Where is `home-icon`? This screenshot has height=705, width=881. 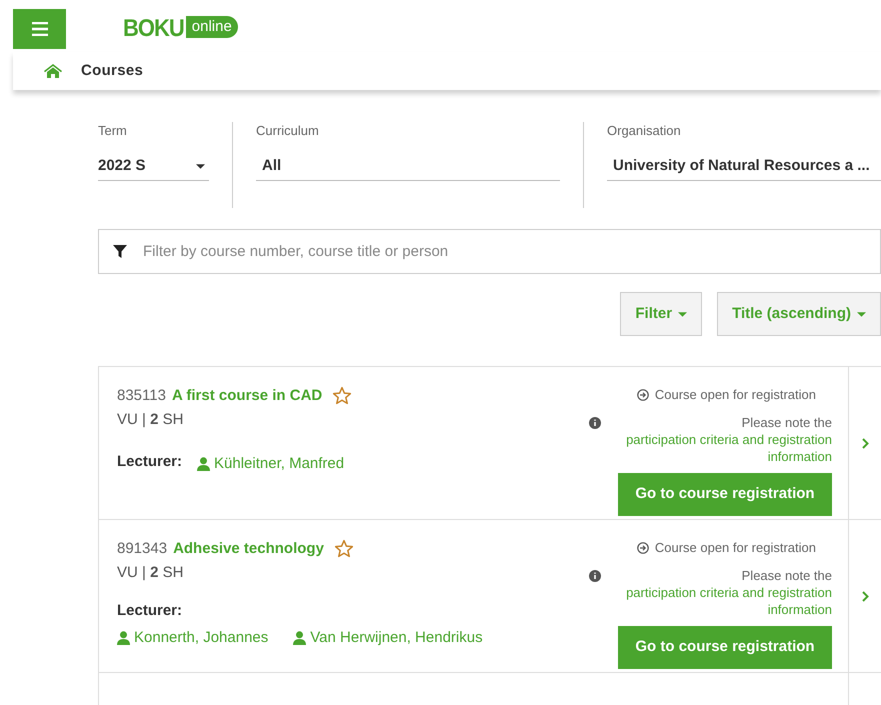 home-icon is located at coordinates (53, 71).